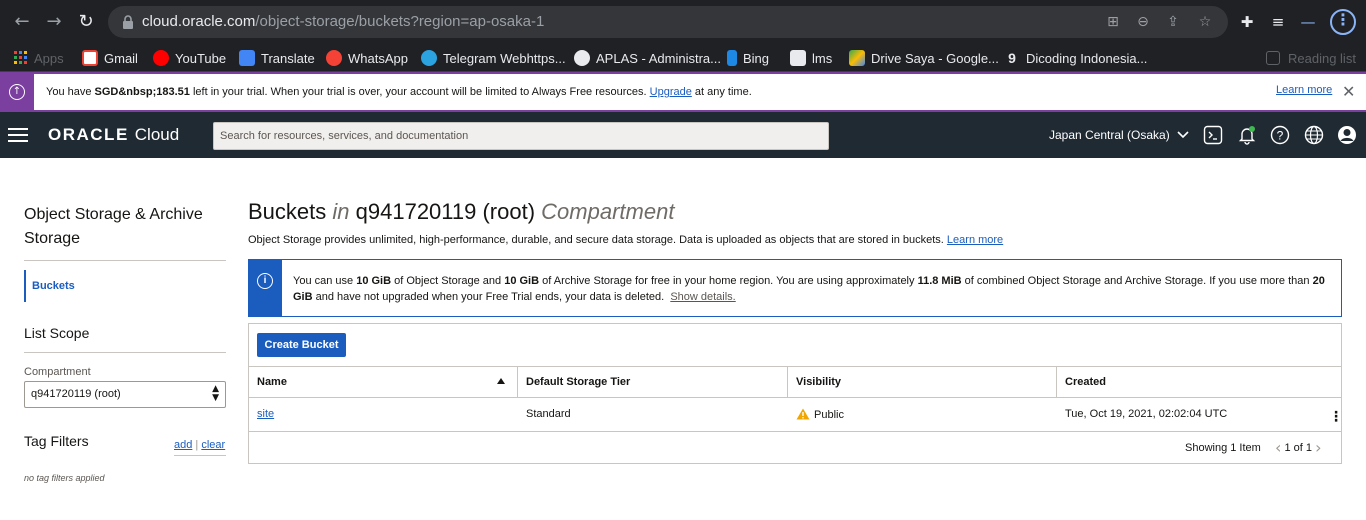  What do you see at coordinates (1336, 416) in the screenshot?
I see `row-actions-kebab-icon: ⋮` at bounding box center [1336, 416].